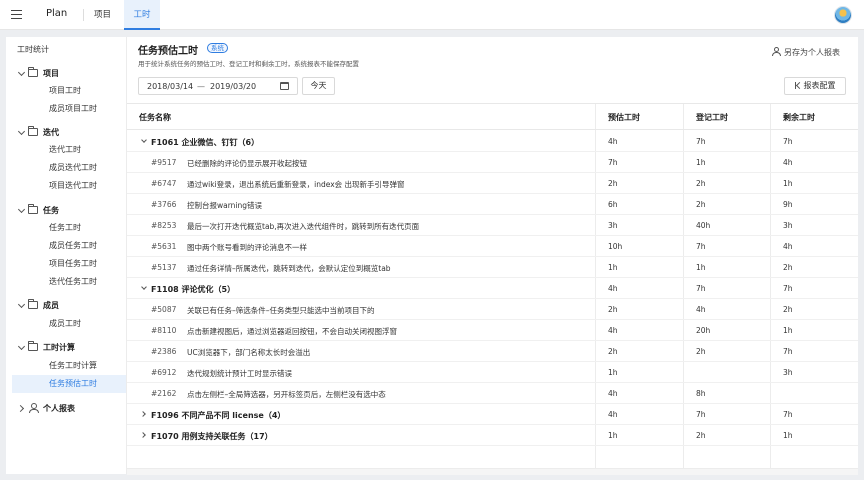 The image size is (864, 480). Describe the element at coordinates (69, 324) in the screenshot. I see `sidebar-item-member-hours: 成员工时` at that location.